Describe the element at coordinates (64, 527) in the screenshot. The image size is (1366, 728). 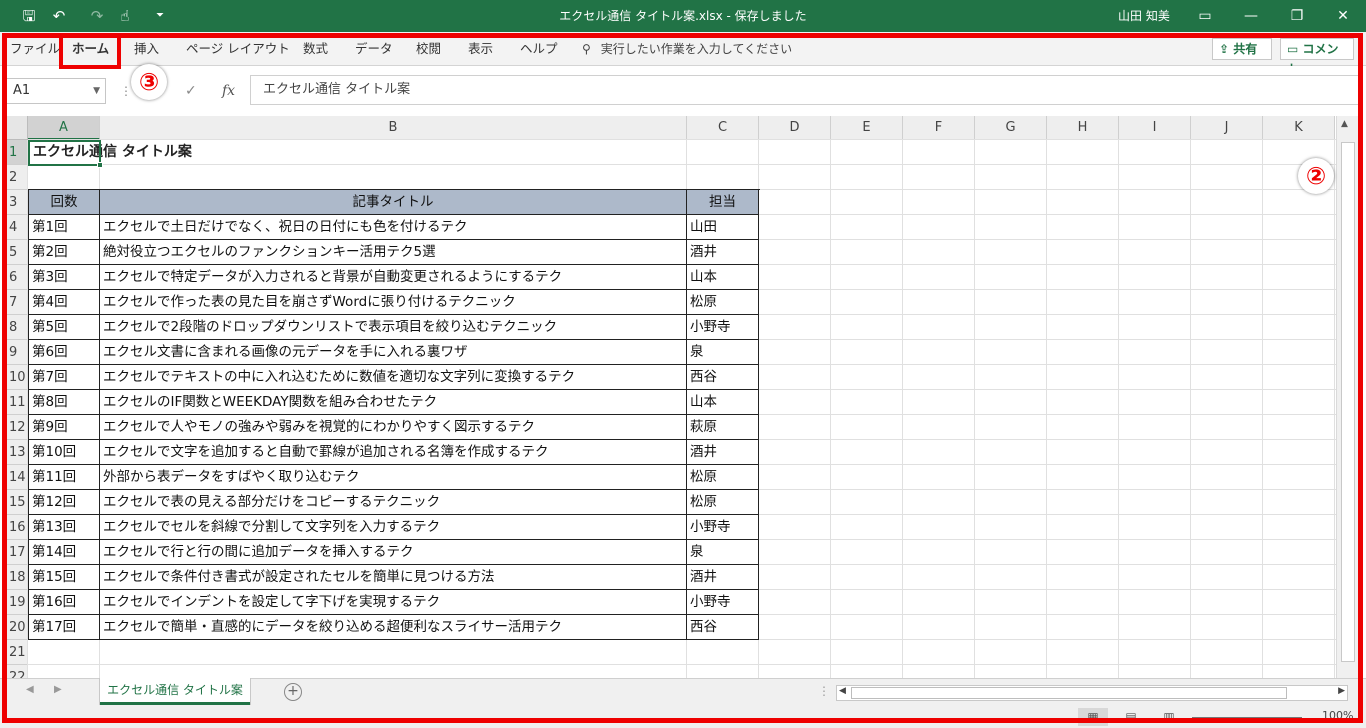
I see `table-cell: 第13回` at that location.